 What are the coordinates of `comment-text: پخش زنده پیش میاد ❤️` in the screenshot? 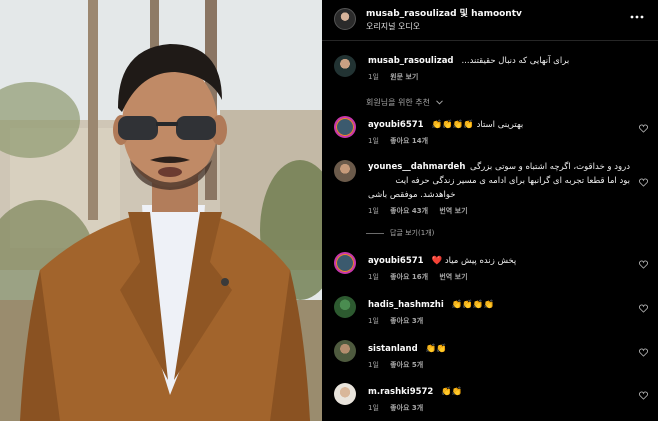 It's located at (474, 261).